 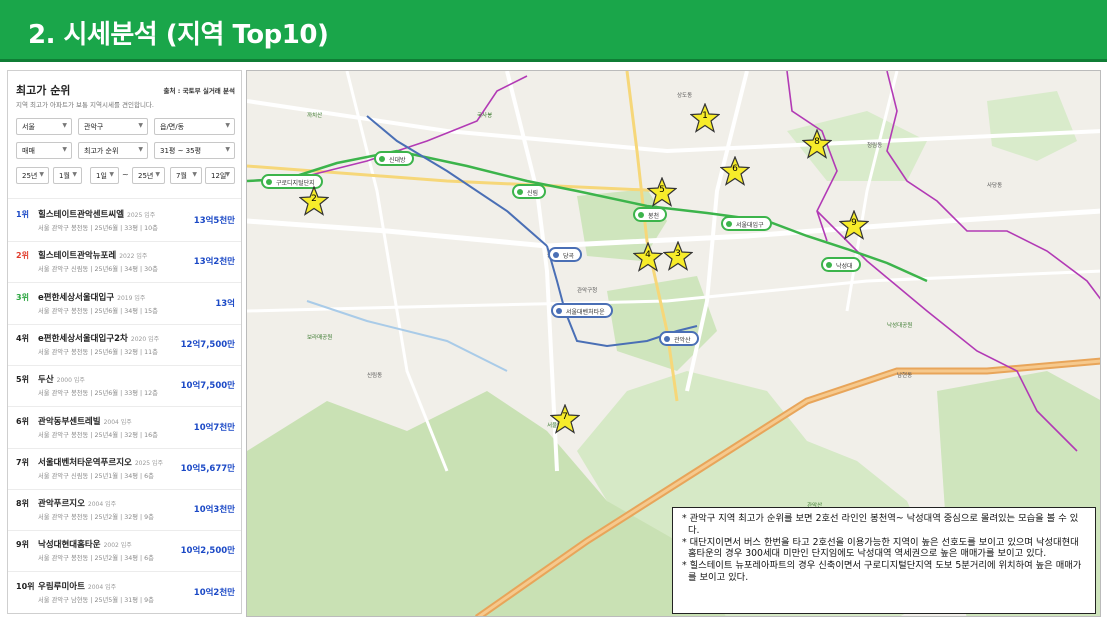 I want to click on apartment-detail: 서울 관악구 봉천동 | 25년4월 | 32평 | 16층, so click(x=98, y=435).